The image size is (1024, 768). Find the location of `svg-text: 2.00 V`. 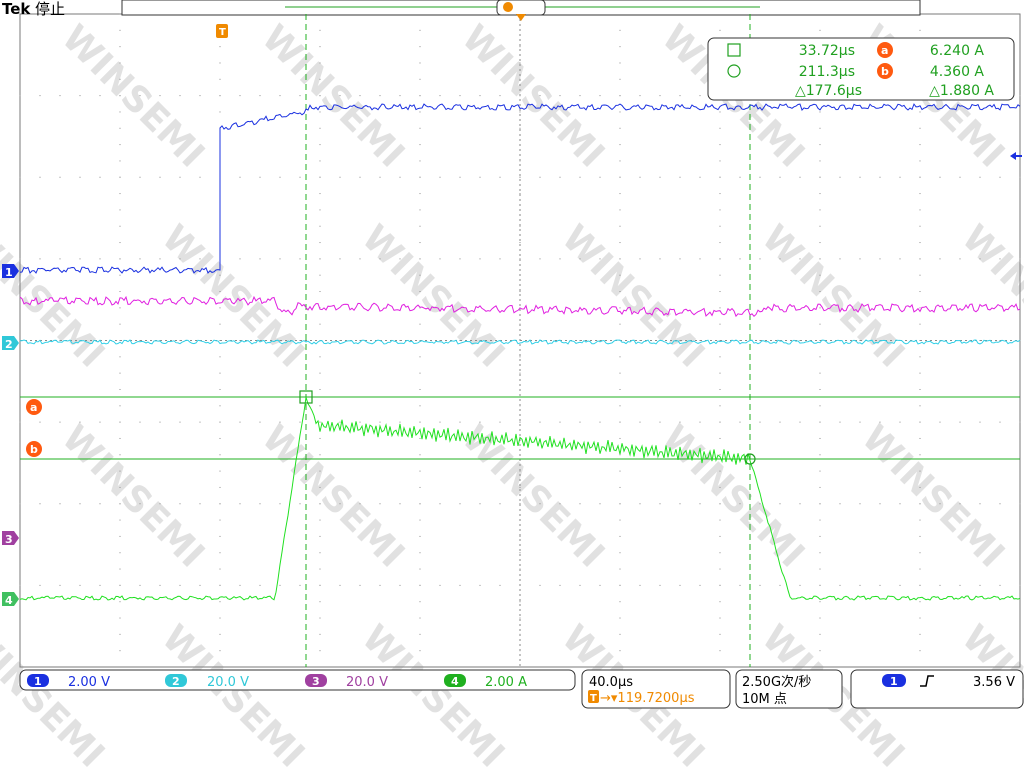

svg-text: 2.00 V is located at coordinates (89, 682).